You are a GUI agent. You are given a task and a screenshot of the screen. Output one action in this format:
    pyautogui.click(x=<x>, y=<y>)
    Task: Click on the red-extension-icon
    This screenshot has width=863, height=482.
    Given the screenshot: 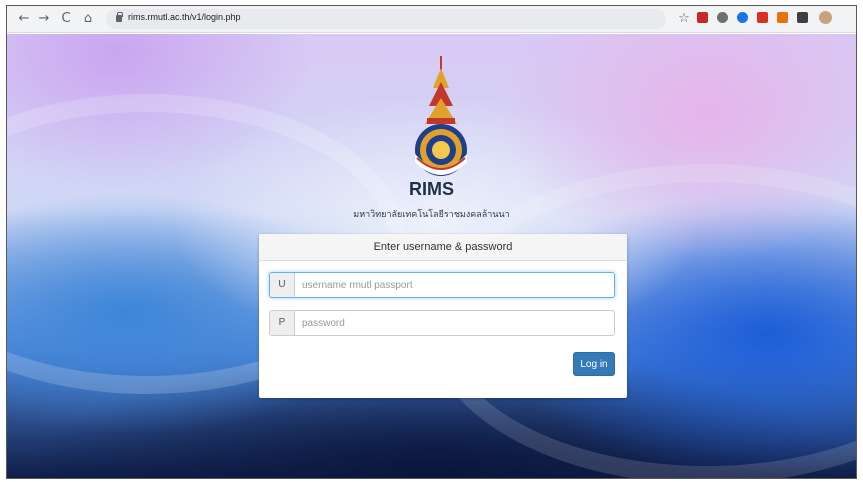 What is the action you would take?
    pyautogui.click(x=762, y=17)
    